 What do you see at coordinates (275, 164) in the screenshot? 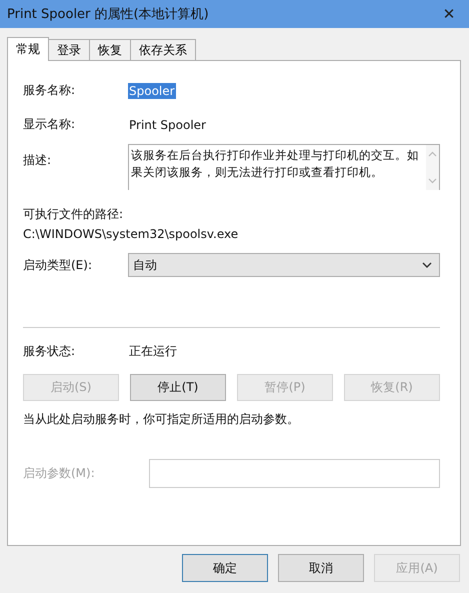
I see `description-text: 该服务在后台执行打印作业并处理与打印机的交互。如果关闭该服务，则无法进行打印或查看打印机。` at bounding box center [275, 164].